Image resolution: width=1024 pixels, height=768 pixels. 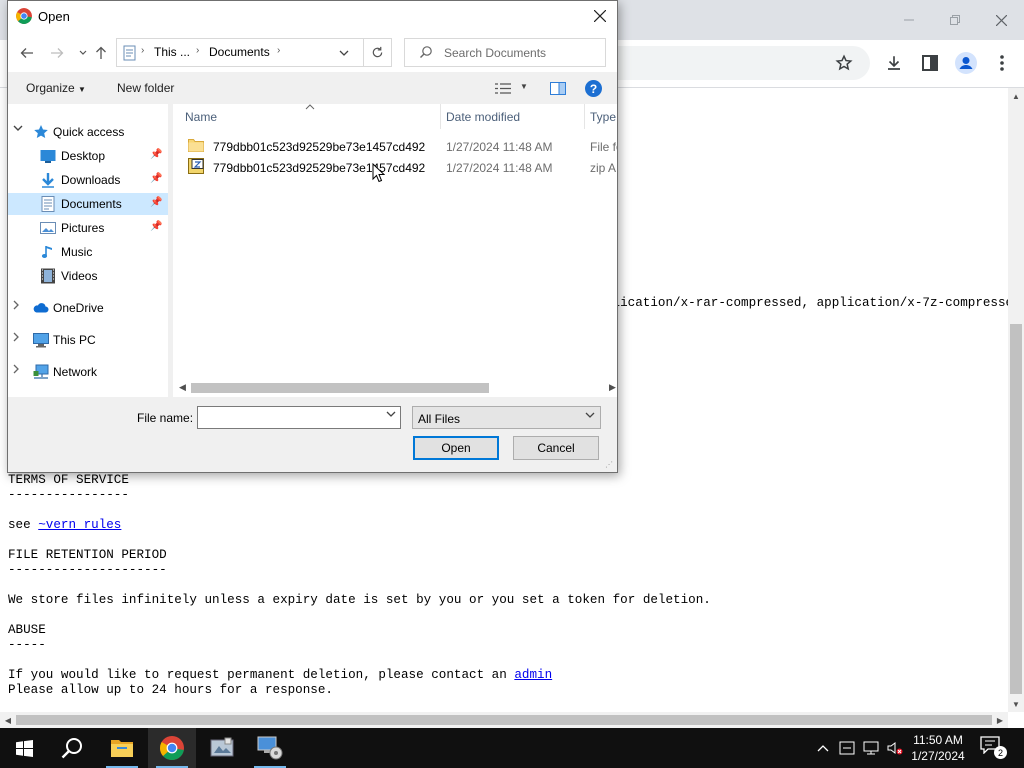 I want to click on page-vertical-scrollbar: ▲ ▼, so click(x=1016, y=400).